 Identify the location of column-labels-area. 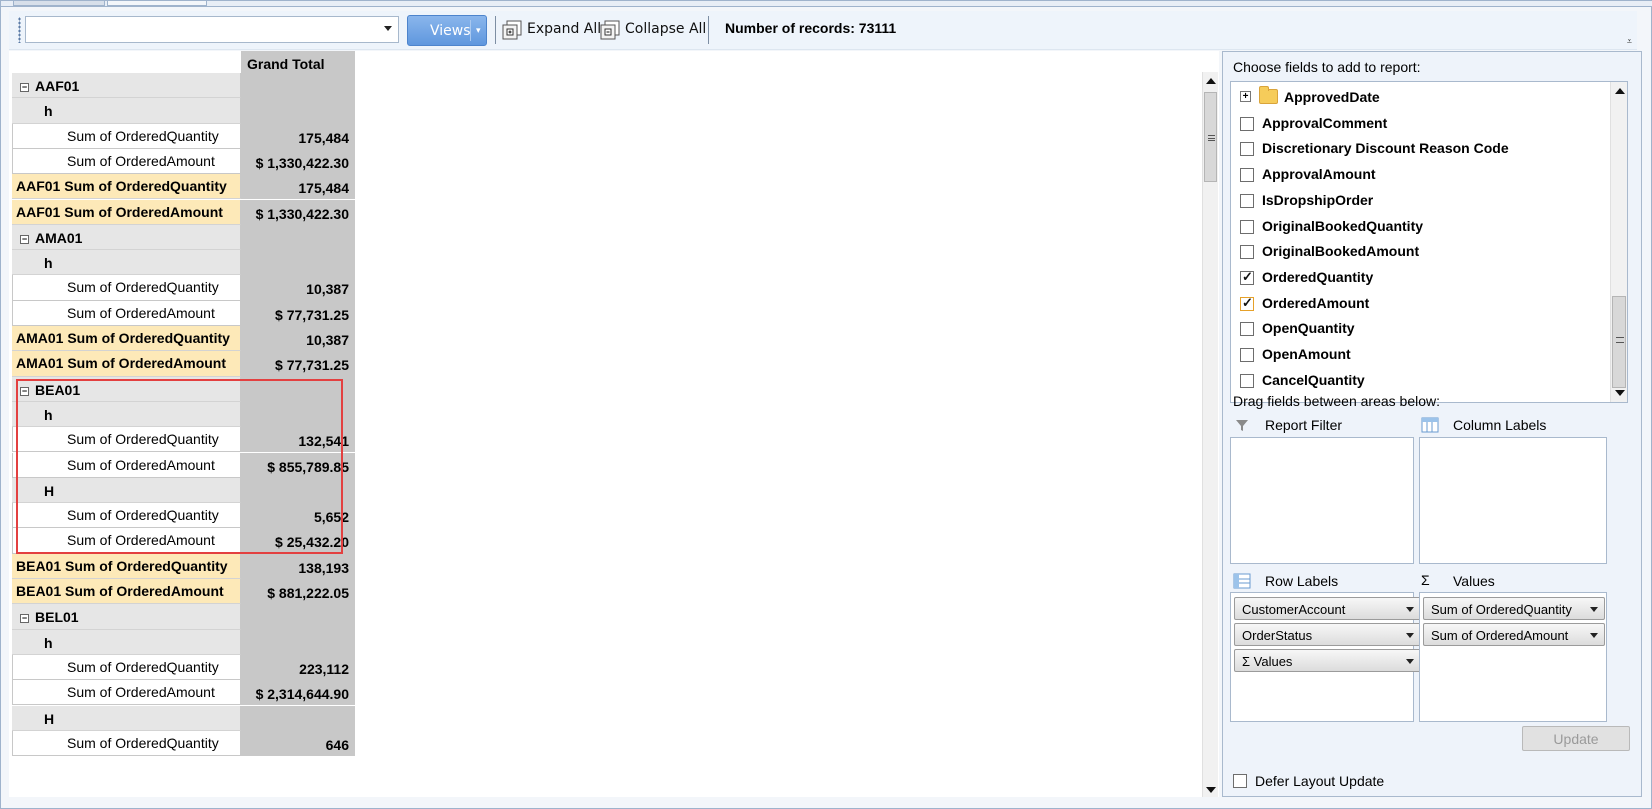
(1513, 500).